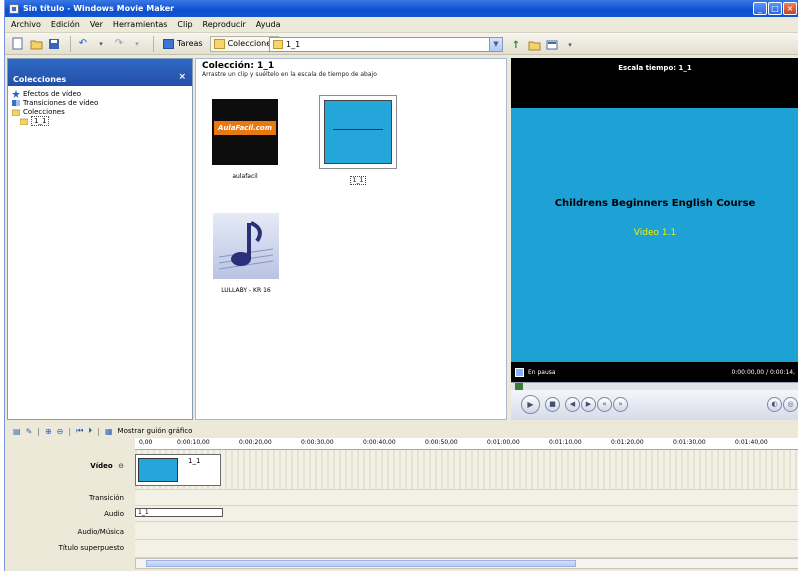  What do you see at coordinates (655, 68) in the screenshot?
I see `preview-title: Escala tiempo: 1_1` at bounding box center [655, 68].